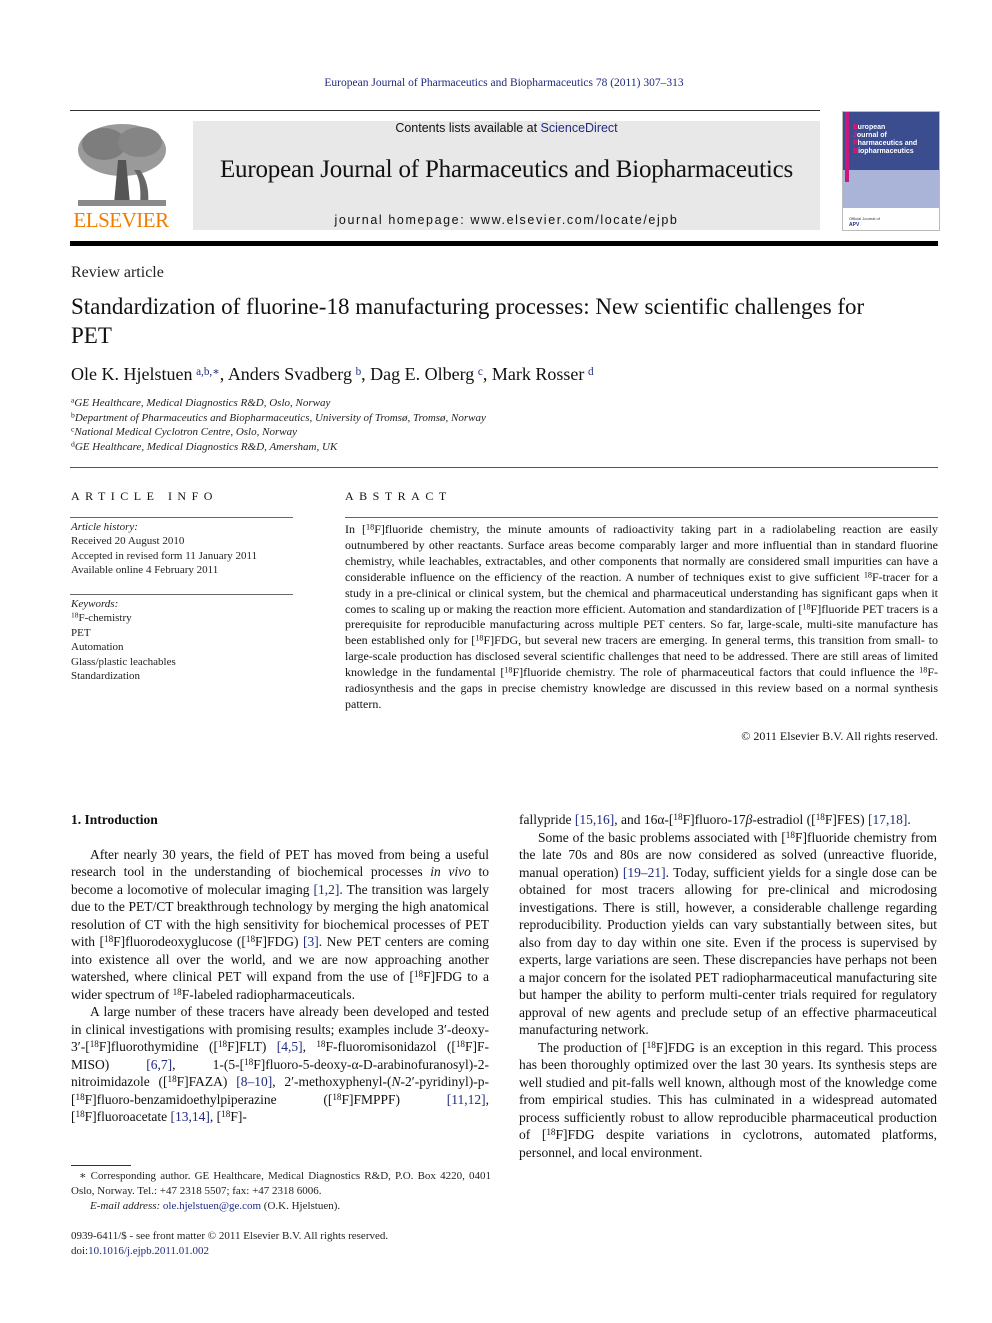 Image resolution: width=992 pixels, height=1323 pixels. I want to click on abstract-rule, so click(641, 517).